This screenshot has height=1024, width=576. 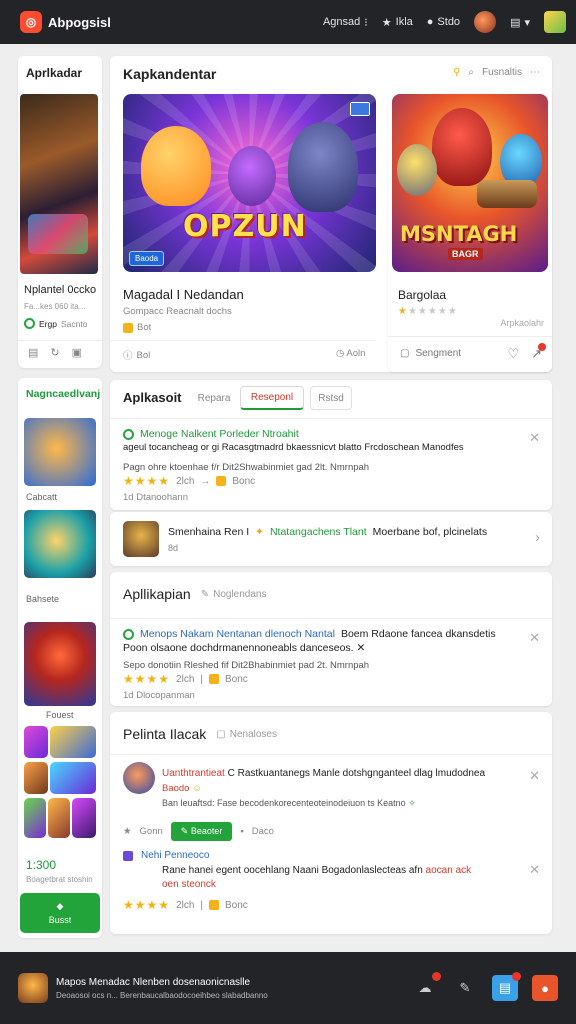 What do you see at coordinates (201, 831) in the screenshot?
I see `primary-action-button: ✎ Beaoter` at bounding box center [201, 831].